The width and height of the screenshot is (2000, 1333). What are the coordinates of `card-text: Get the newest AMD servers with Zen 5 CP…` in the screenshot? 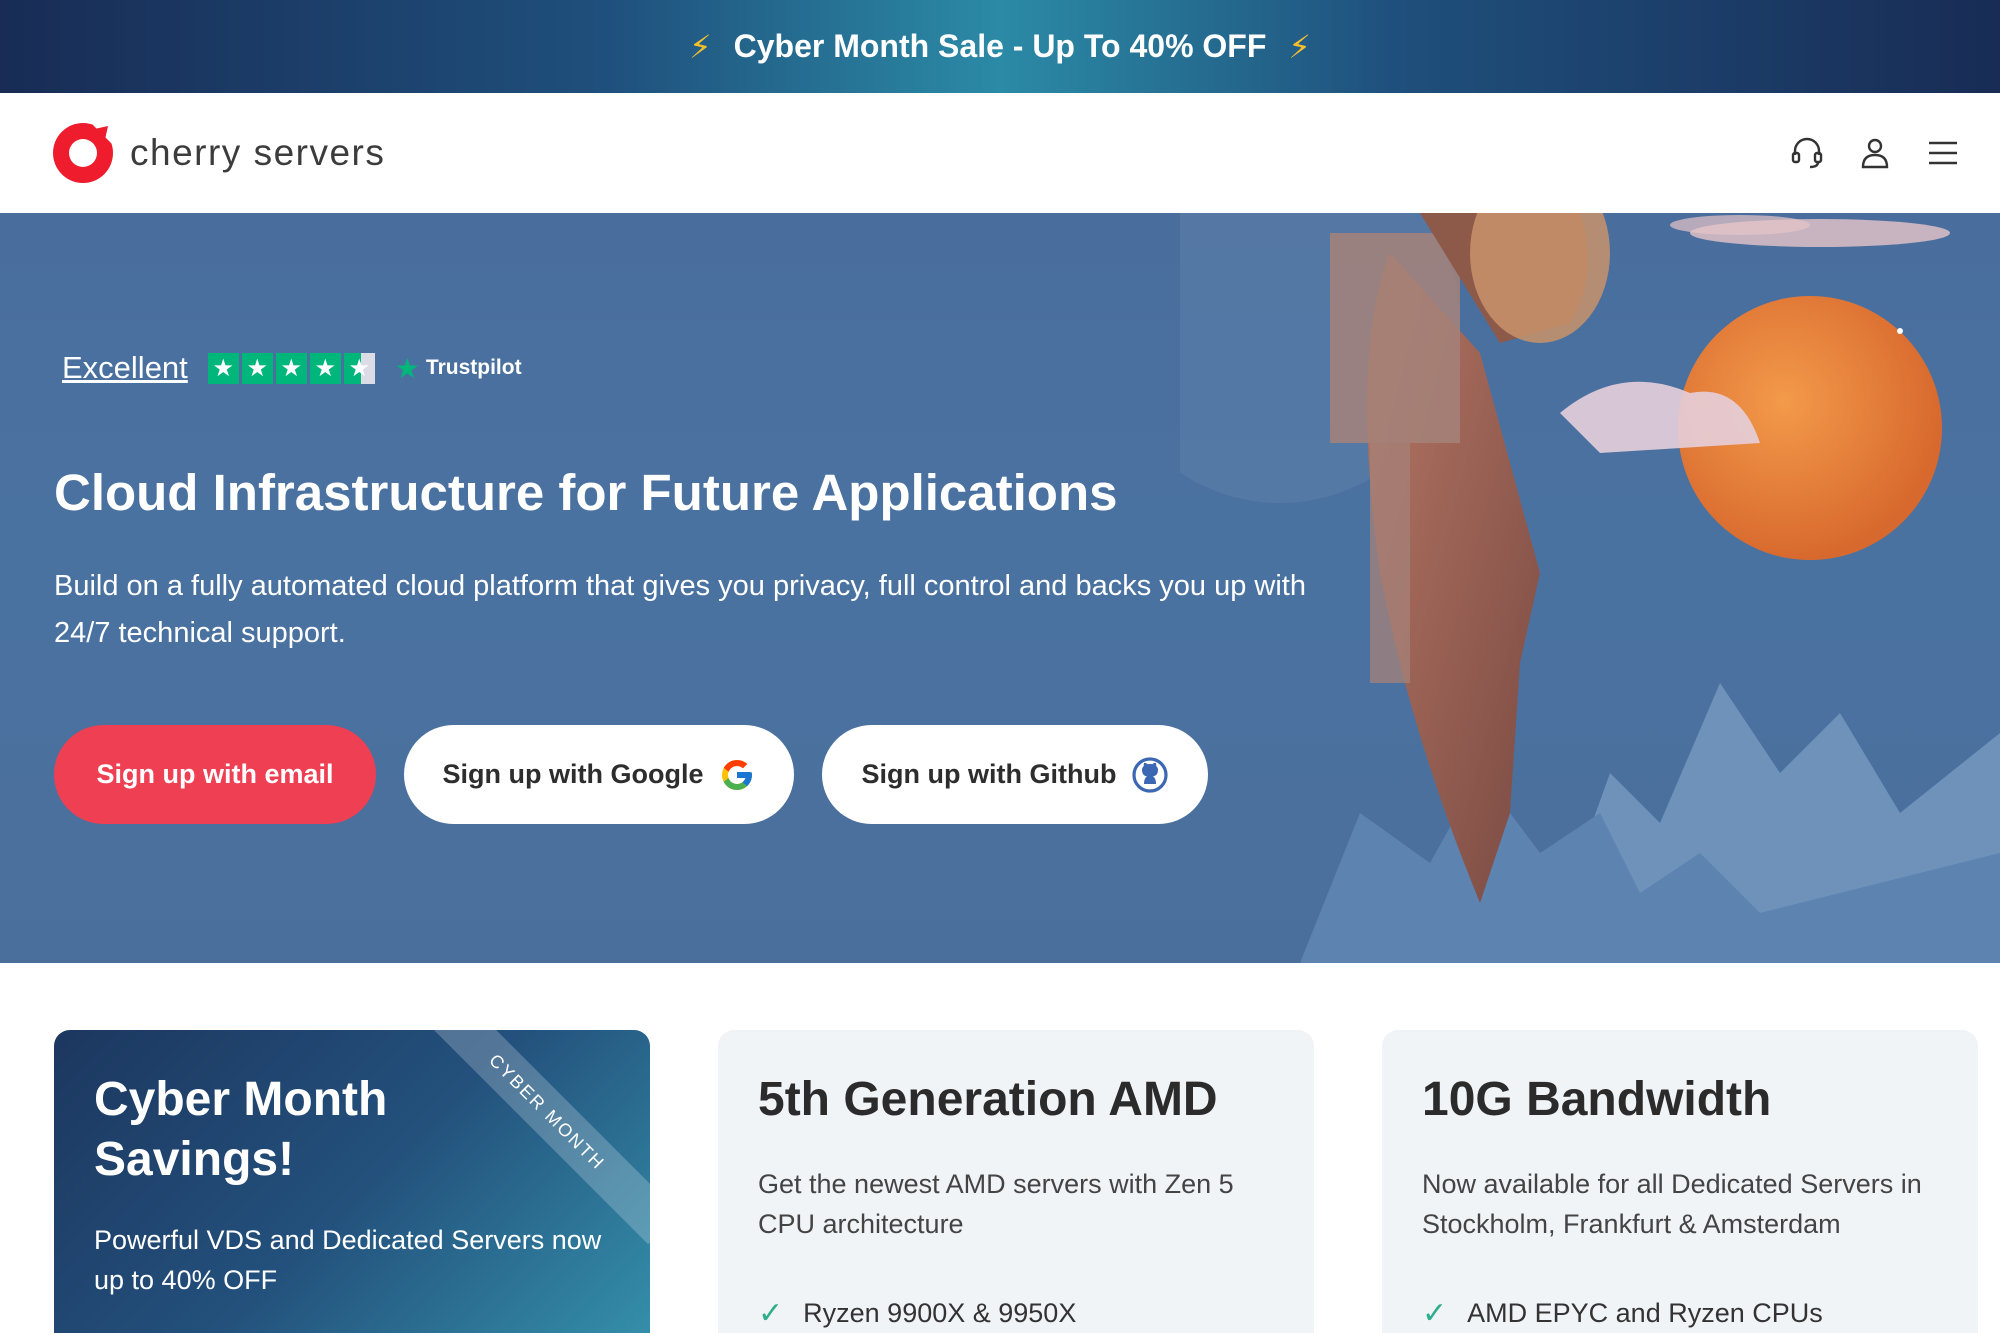 It's located at (996, 1204).